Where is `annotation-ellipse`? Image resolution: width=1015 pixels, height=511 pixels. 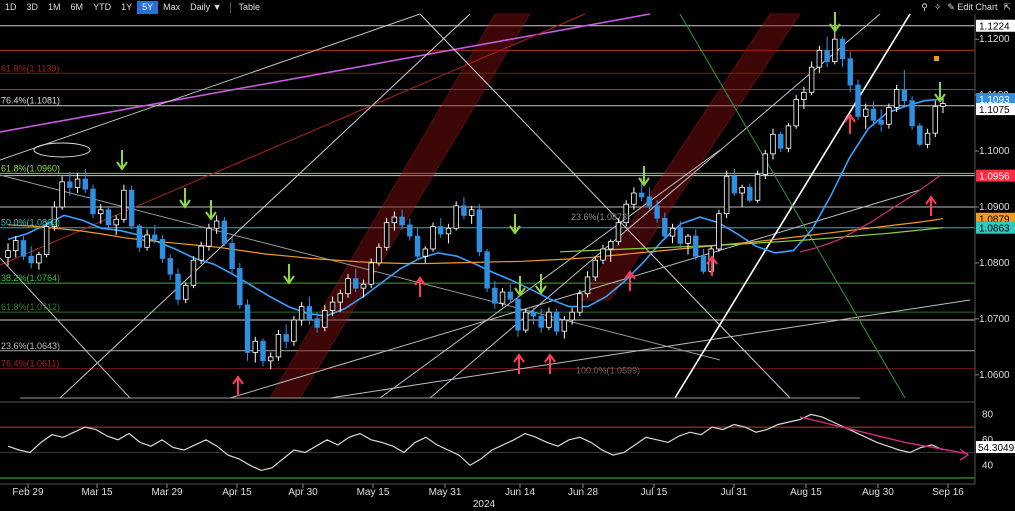
annotation-ellipse is located at coordinates (62, 150).